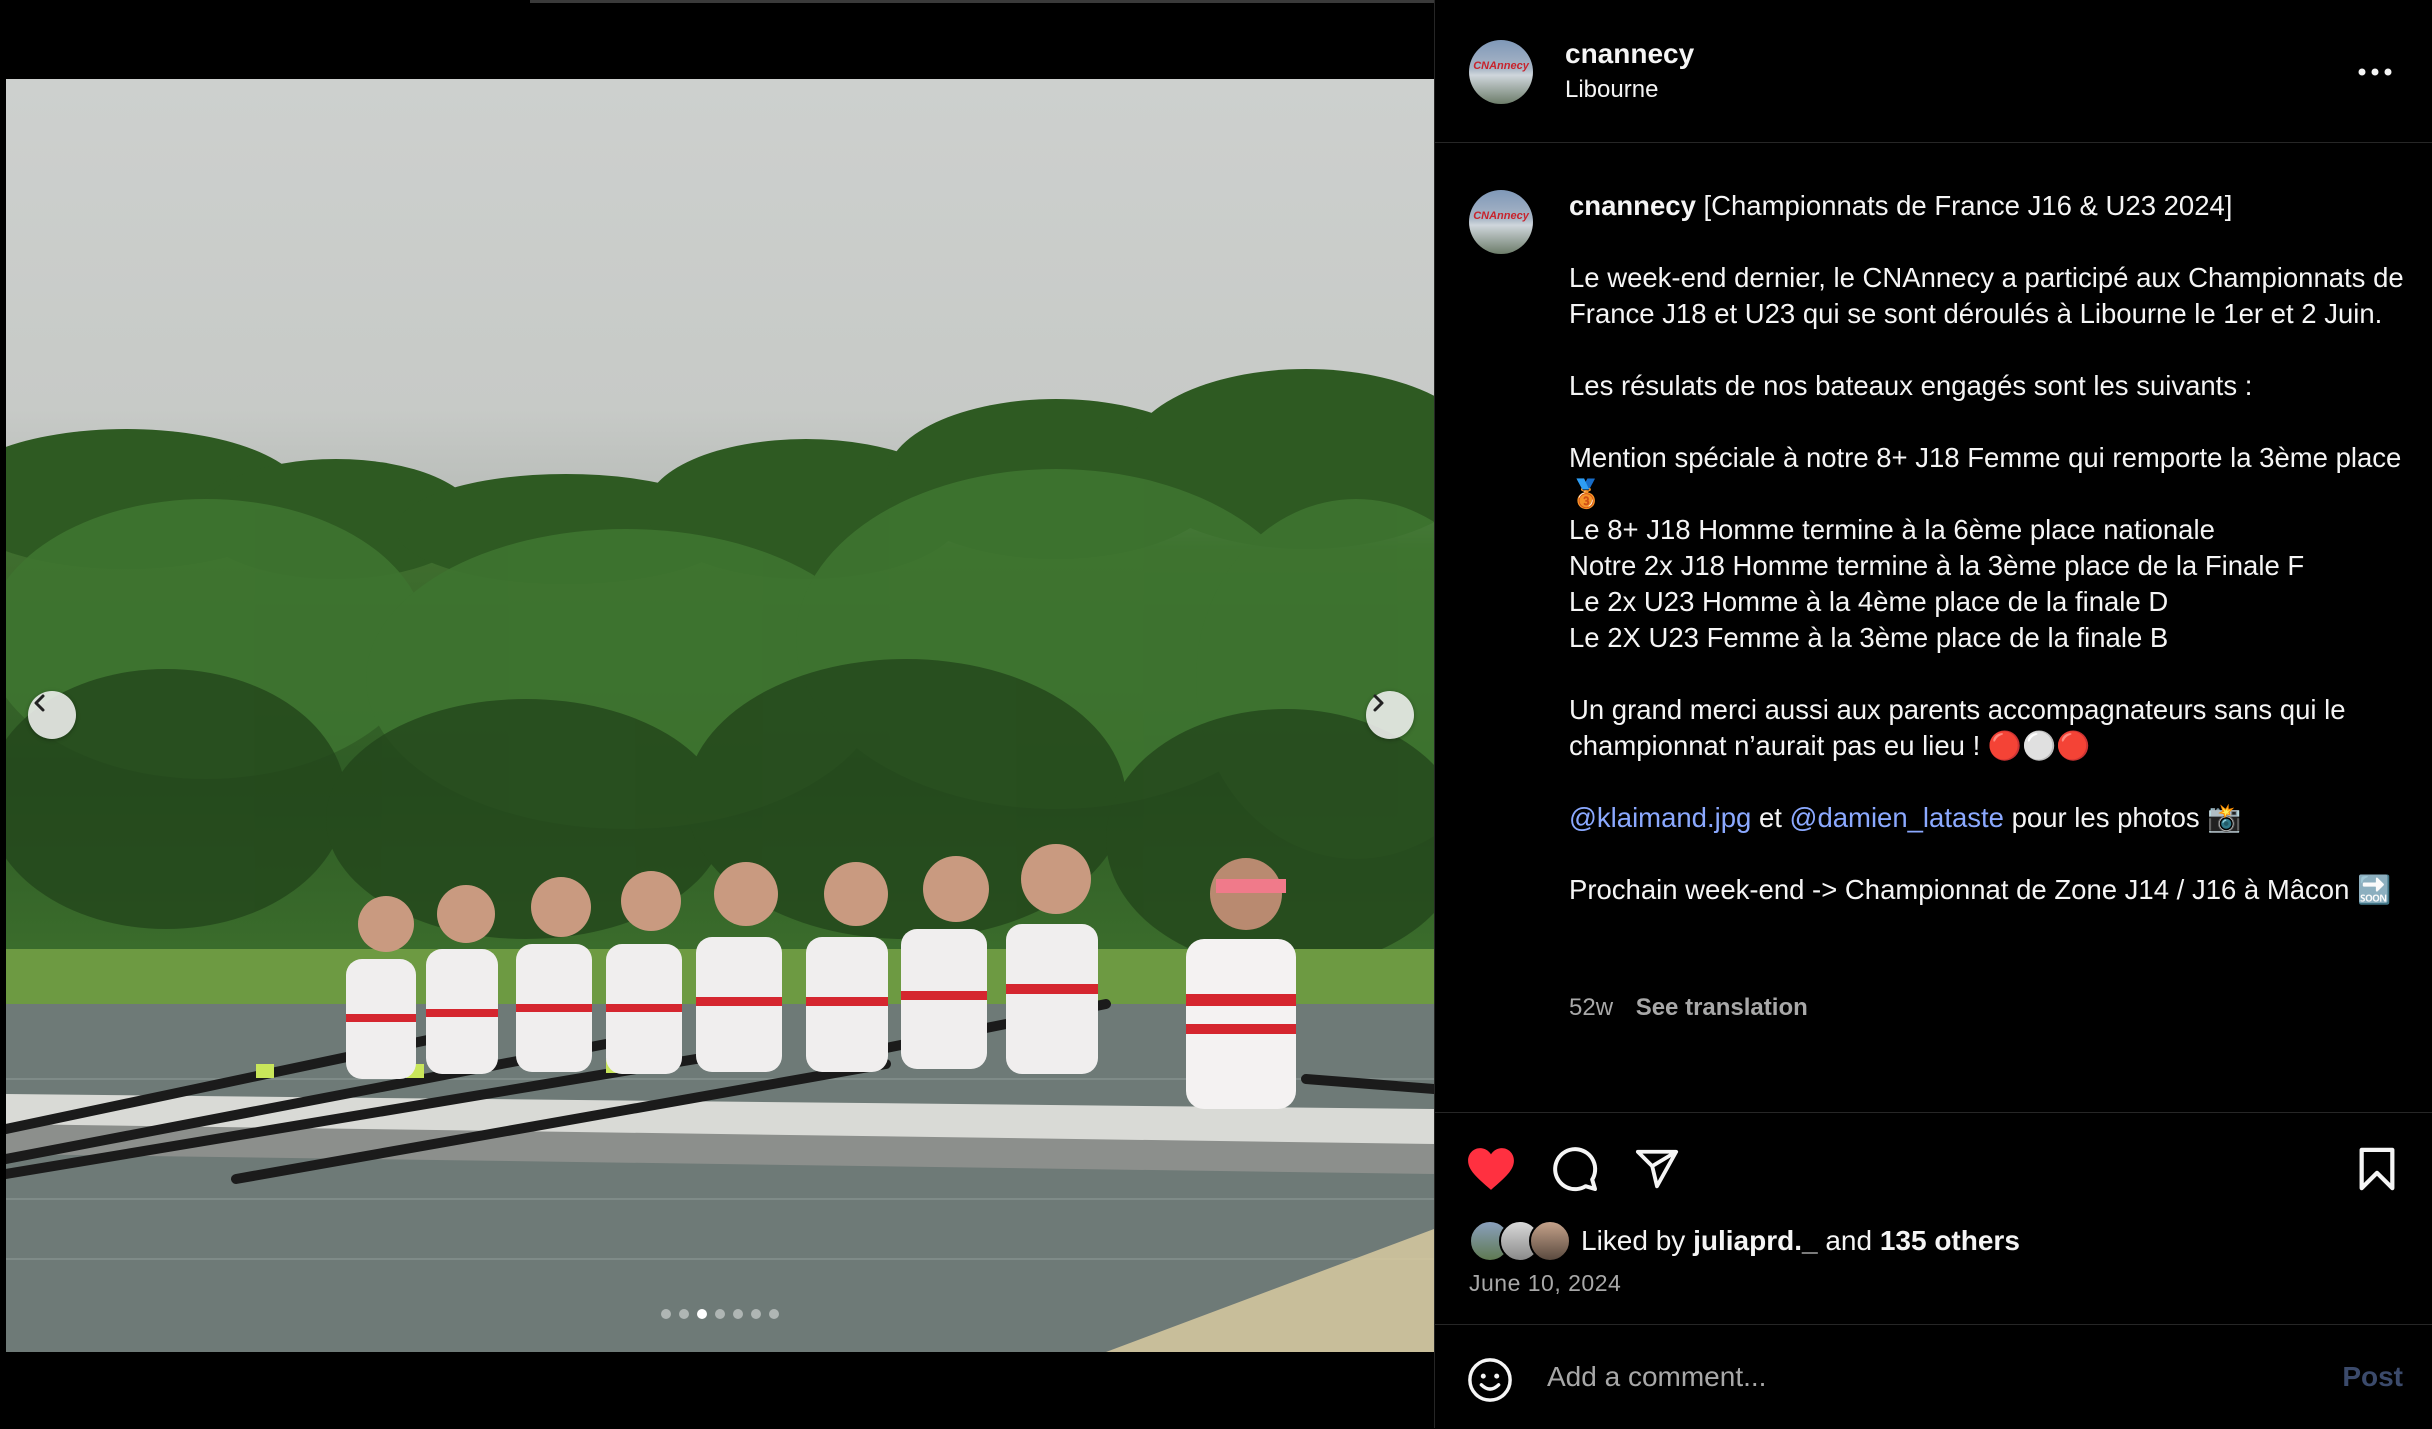 This screenshot has width=2432, height=1429. I want to click on caption-et: et, so click(1770, 817).